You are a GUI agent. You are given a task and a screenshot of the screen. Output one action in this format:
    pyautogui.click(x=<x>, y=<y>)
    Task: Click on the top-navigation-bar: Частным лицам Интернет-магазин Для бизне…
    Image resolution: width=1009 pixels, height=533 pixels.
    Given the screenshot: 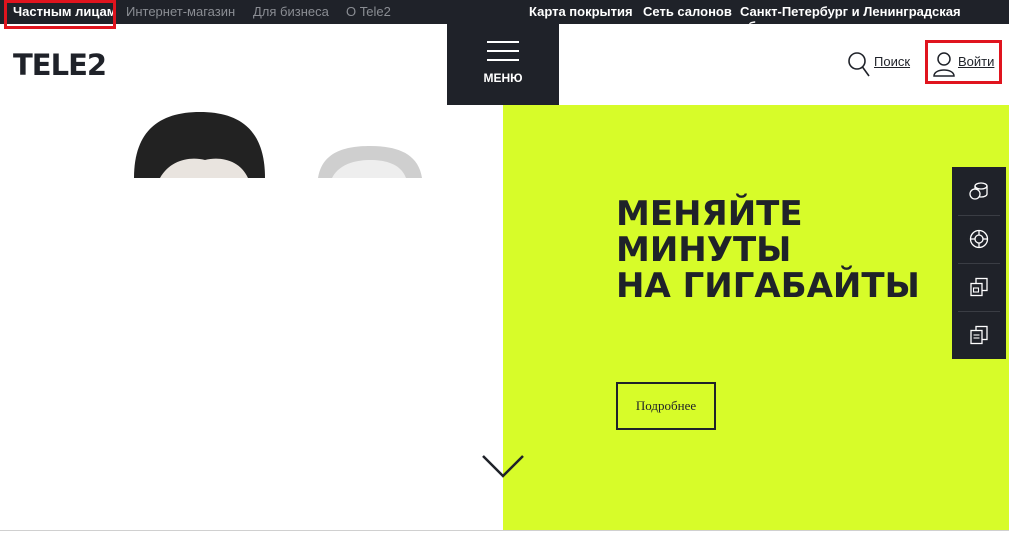 What is the action you would take?
    pyautogui.click(x=504, y=17)
    